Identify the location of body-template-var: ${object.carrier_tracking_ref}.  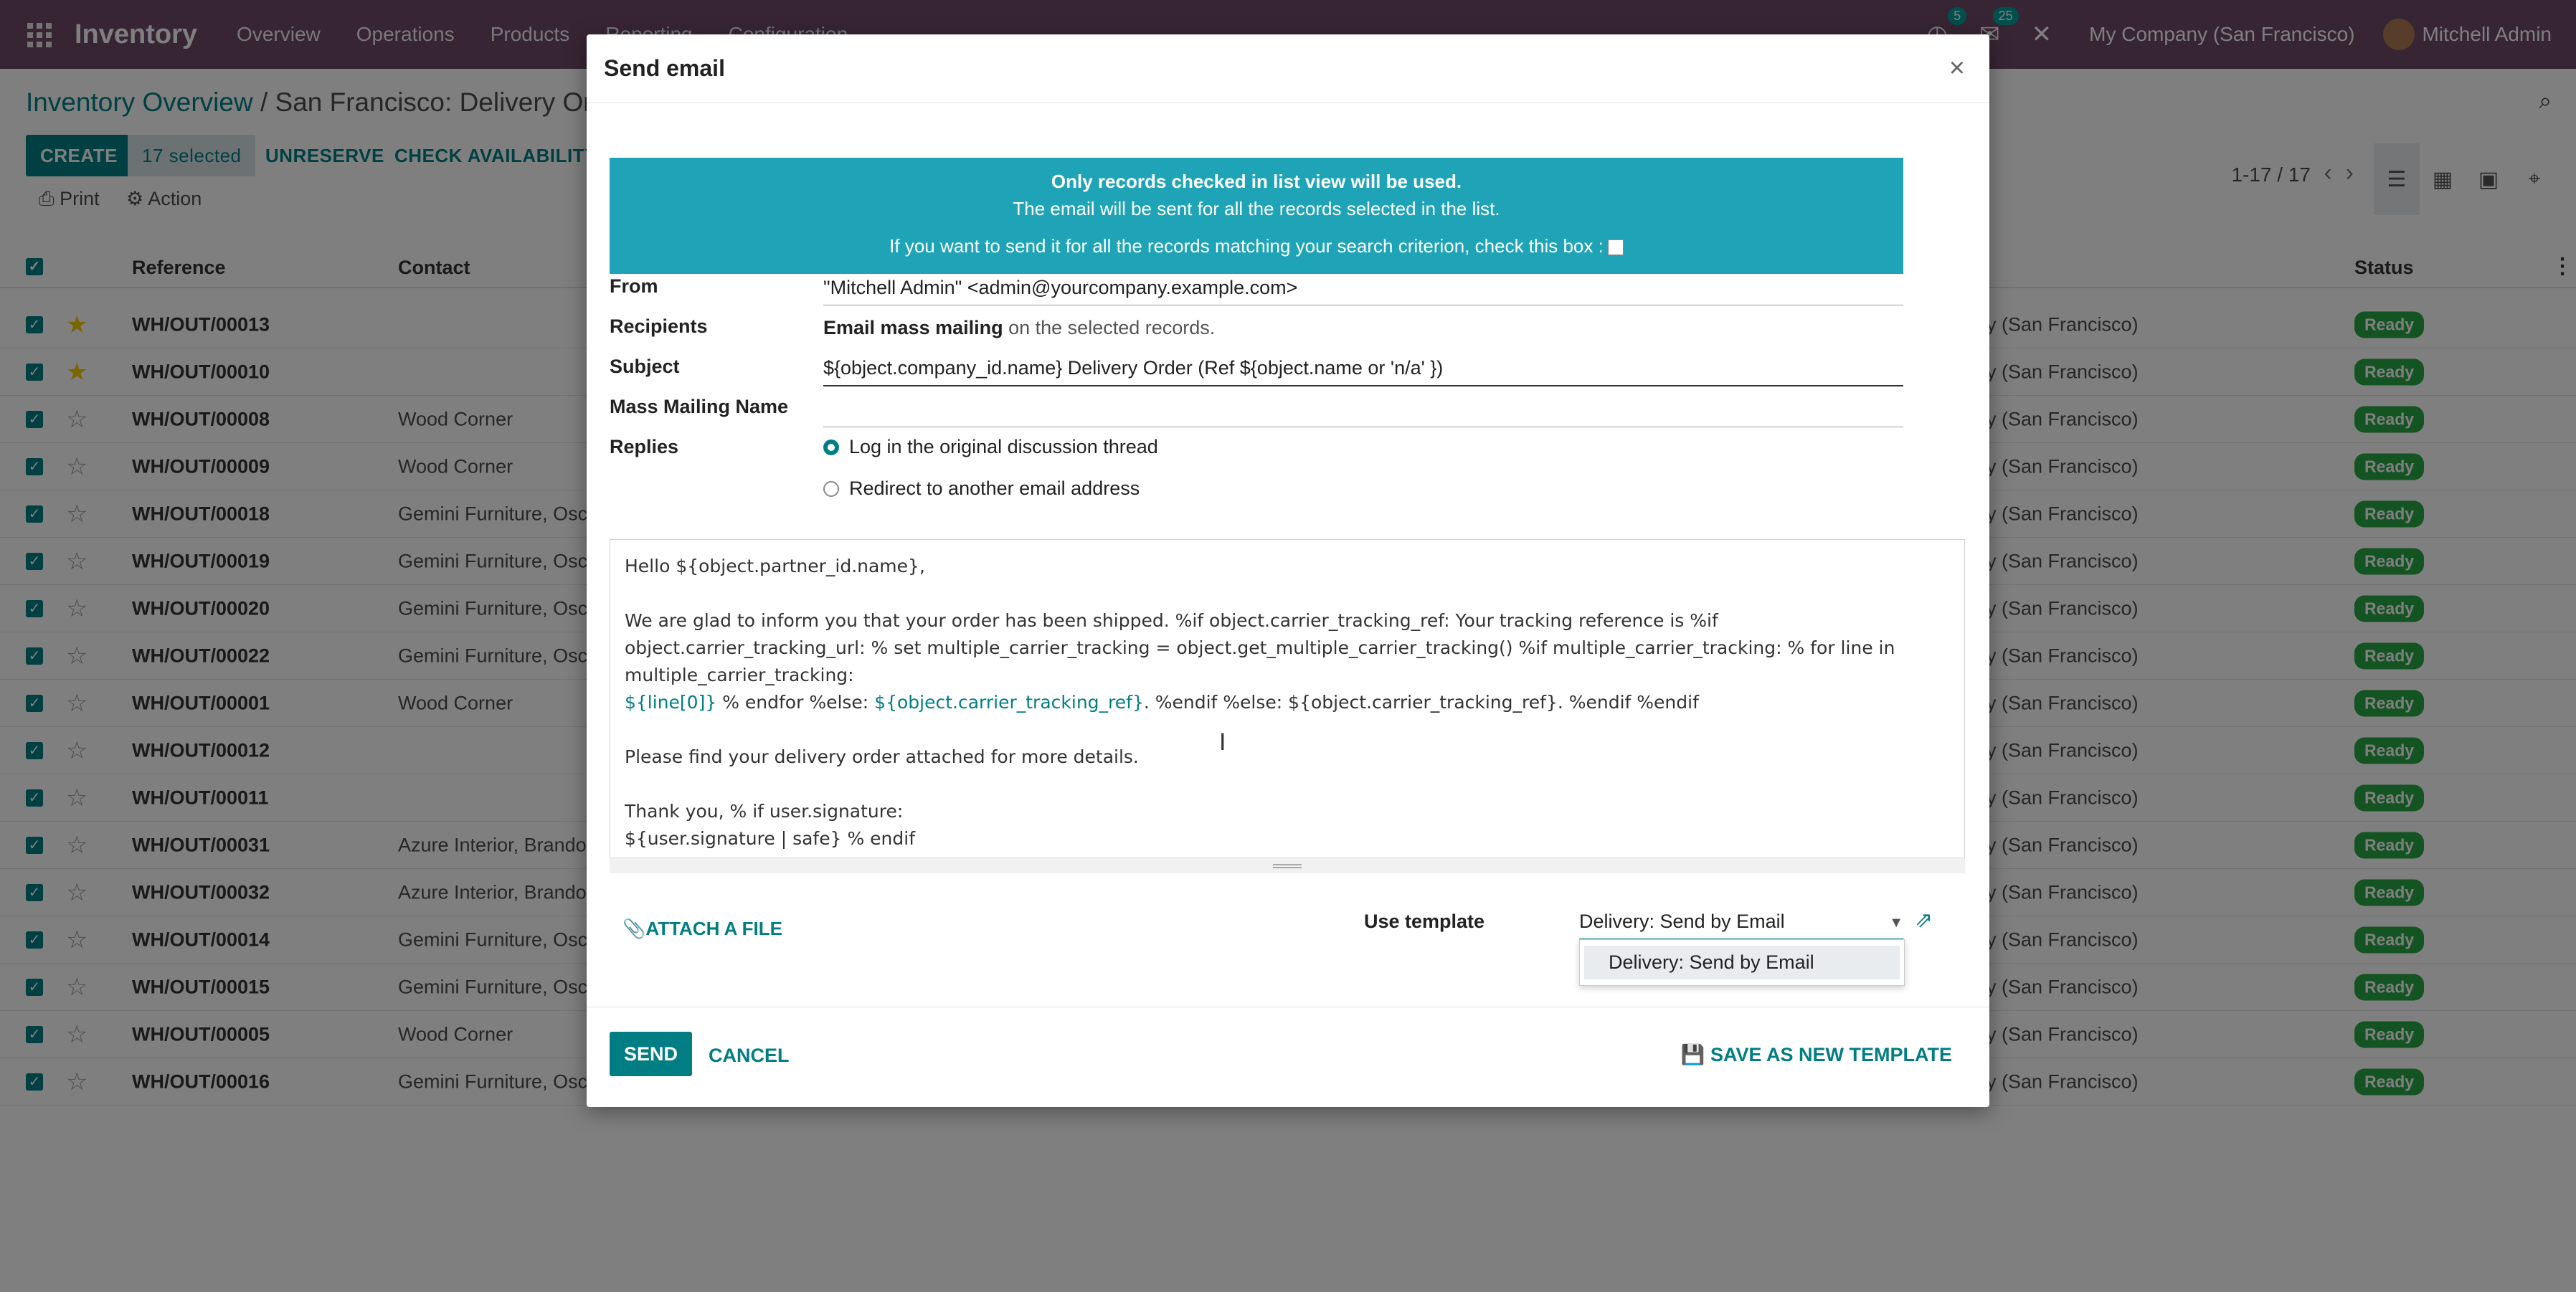
(1009, 702).